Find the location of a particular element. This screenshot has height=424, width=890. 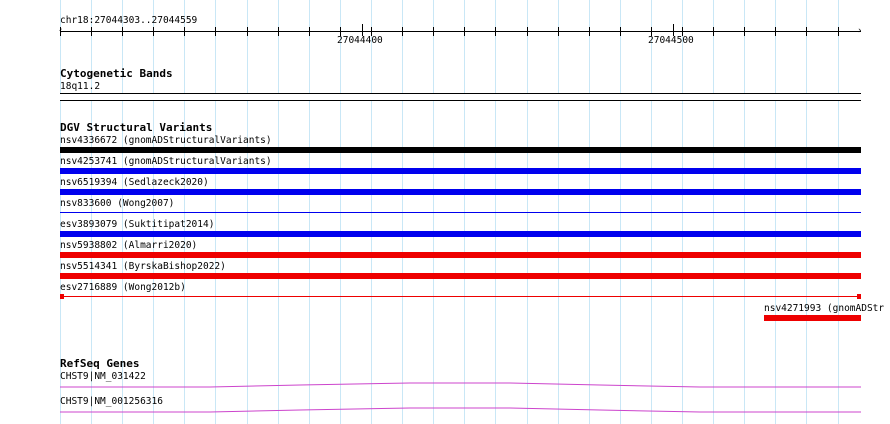

dgv-label: nsv5938802 (Almarri2020) is located at coordinates (129, 245).